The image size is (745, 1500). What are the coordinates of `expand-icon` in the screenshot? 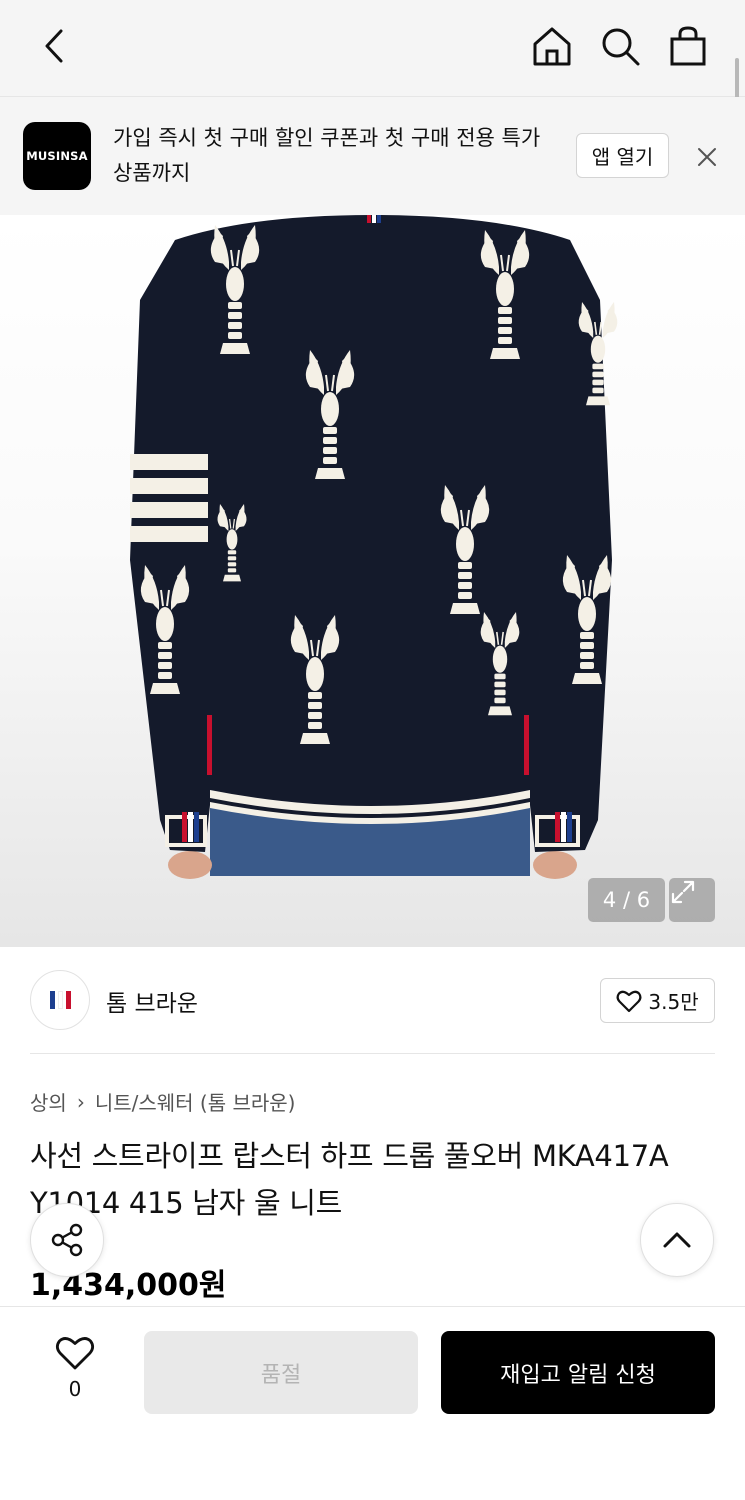 It's located at (683, 892).